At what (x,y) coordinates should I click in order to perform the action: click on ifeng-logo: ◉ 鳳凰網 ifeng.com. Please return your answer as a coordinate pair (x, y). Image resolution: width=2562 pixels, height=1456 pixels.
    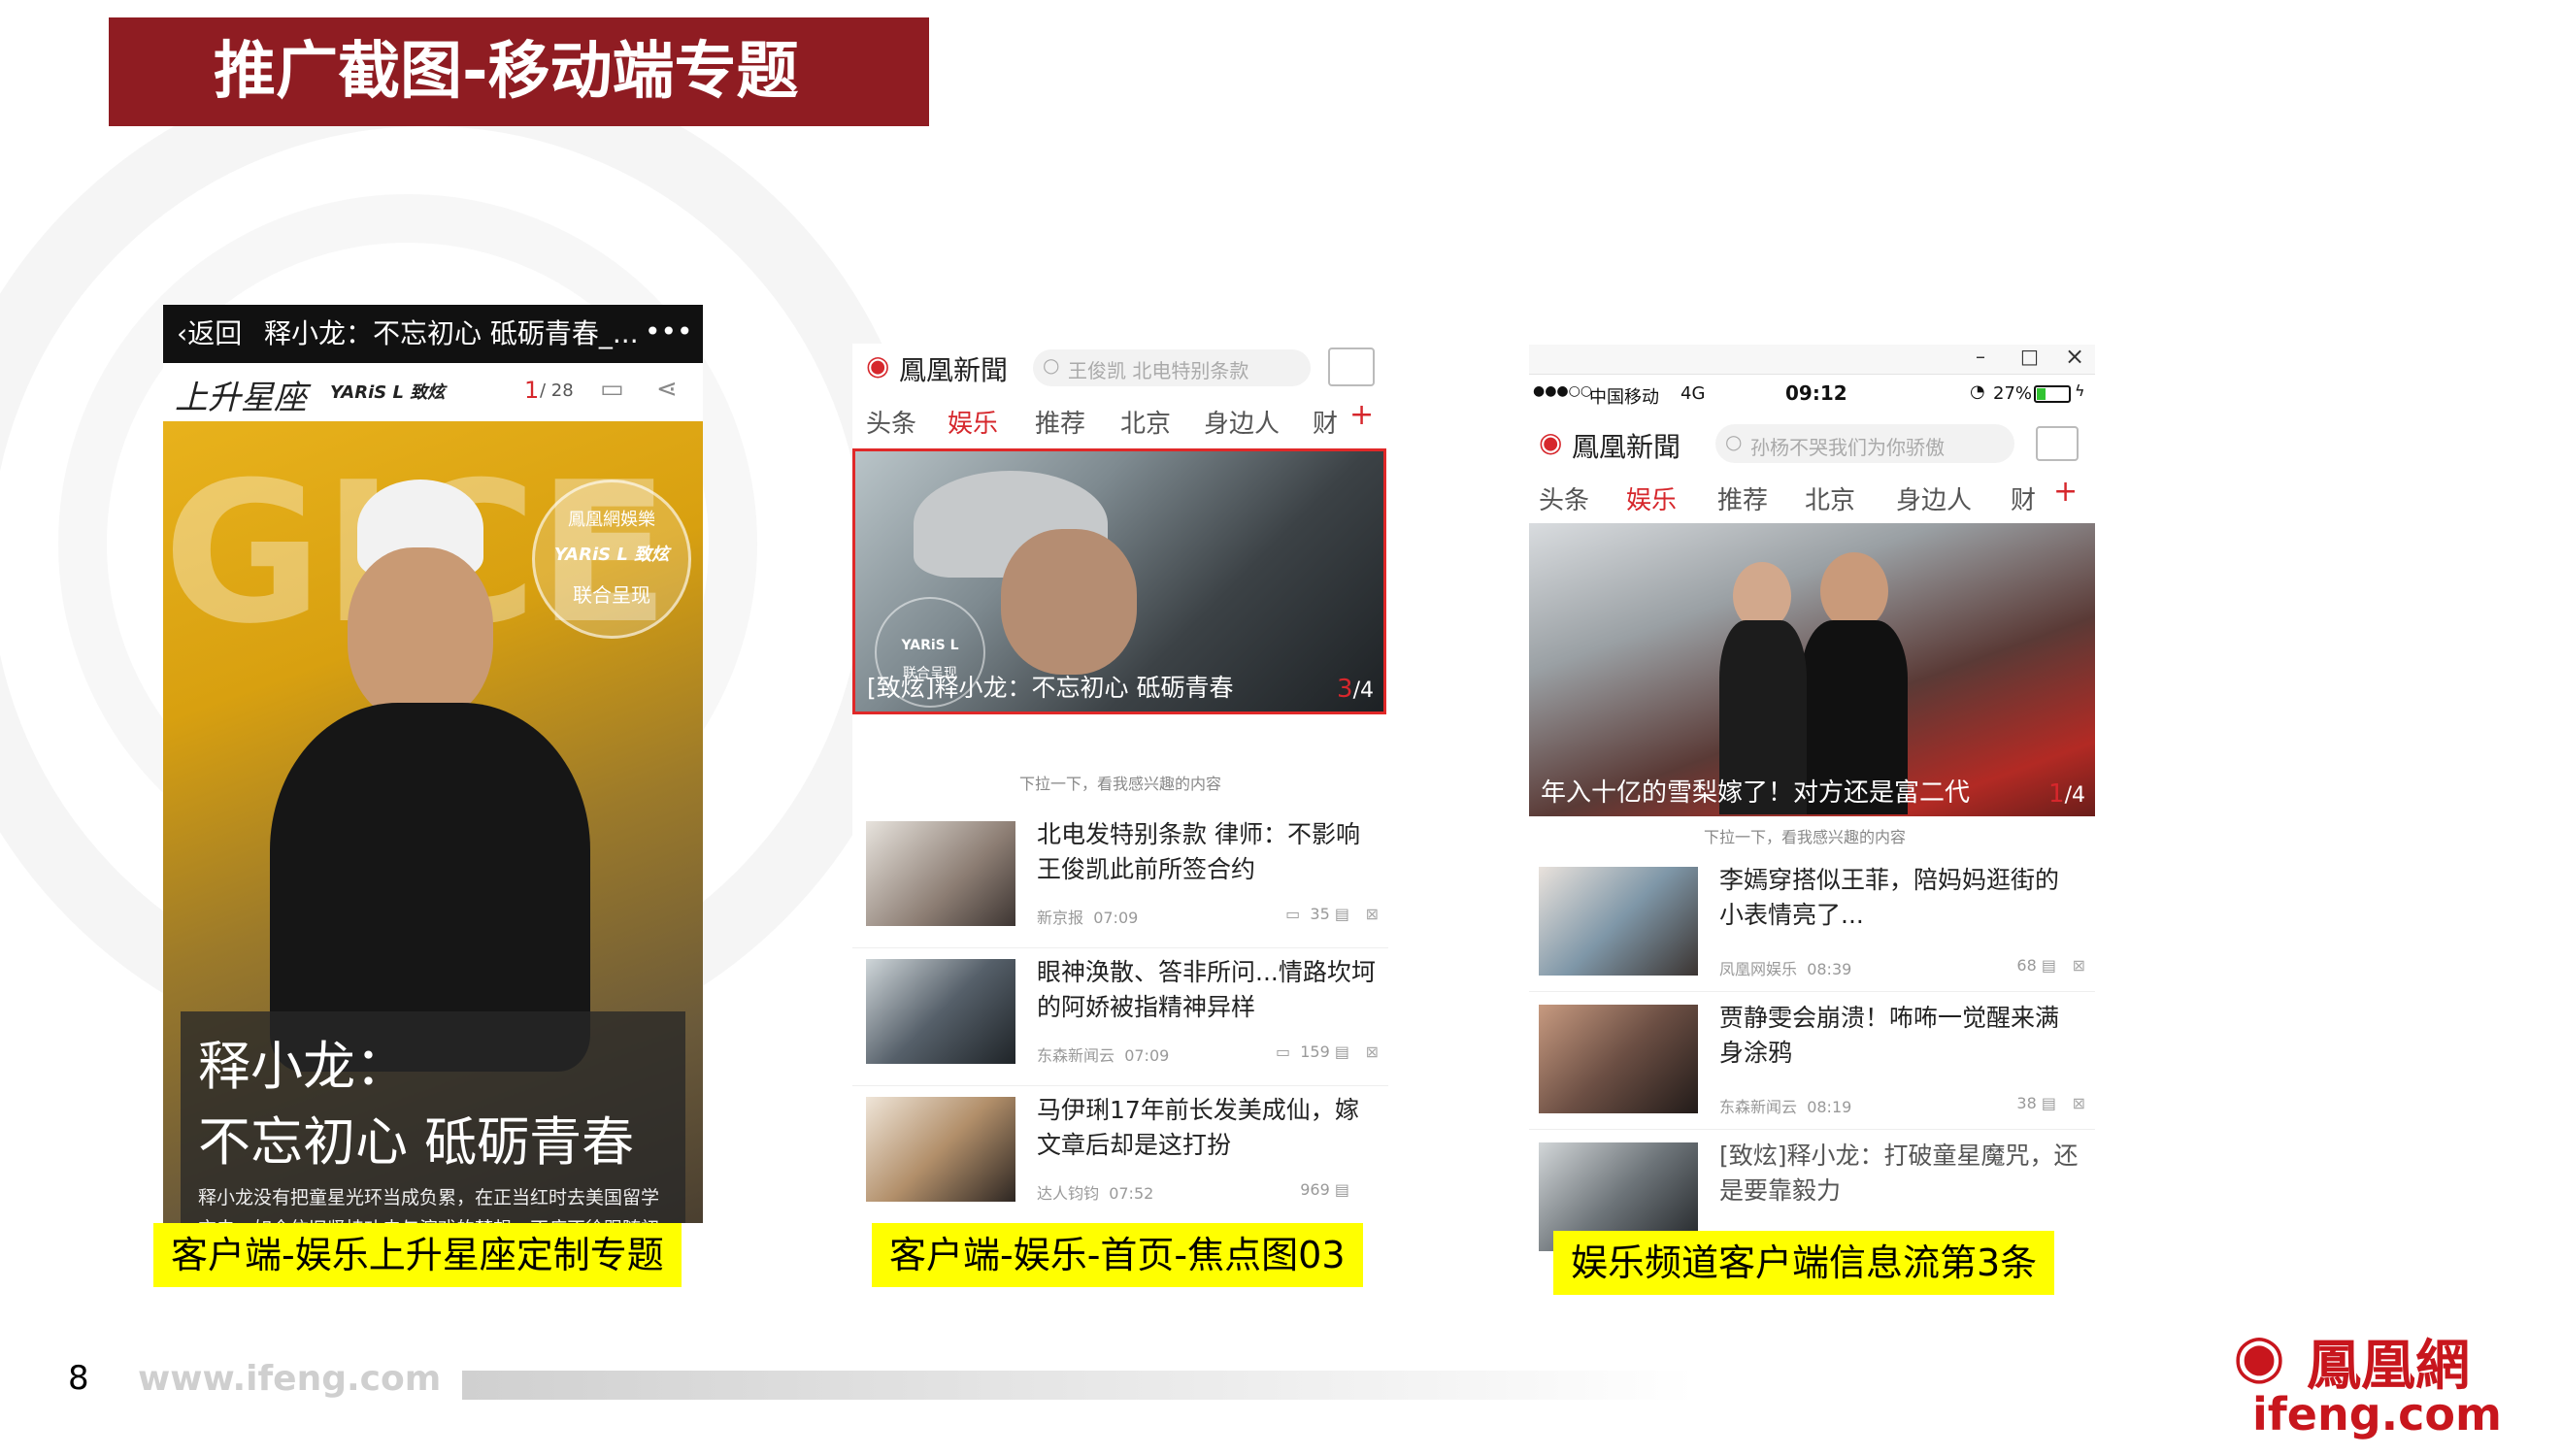
    Looking at the image, I should click on (2383, 1380).